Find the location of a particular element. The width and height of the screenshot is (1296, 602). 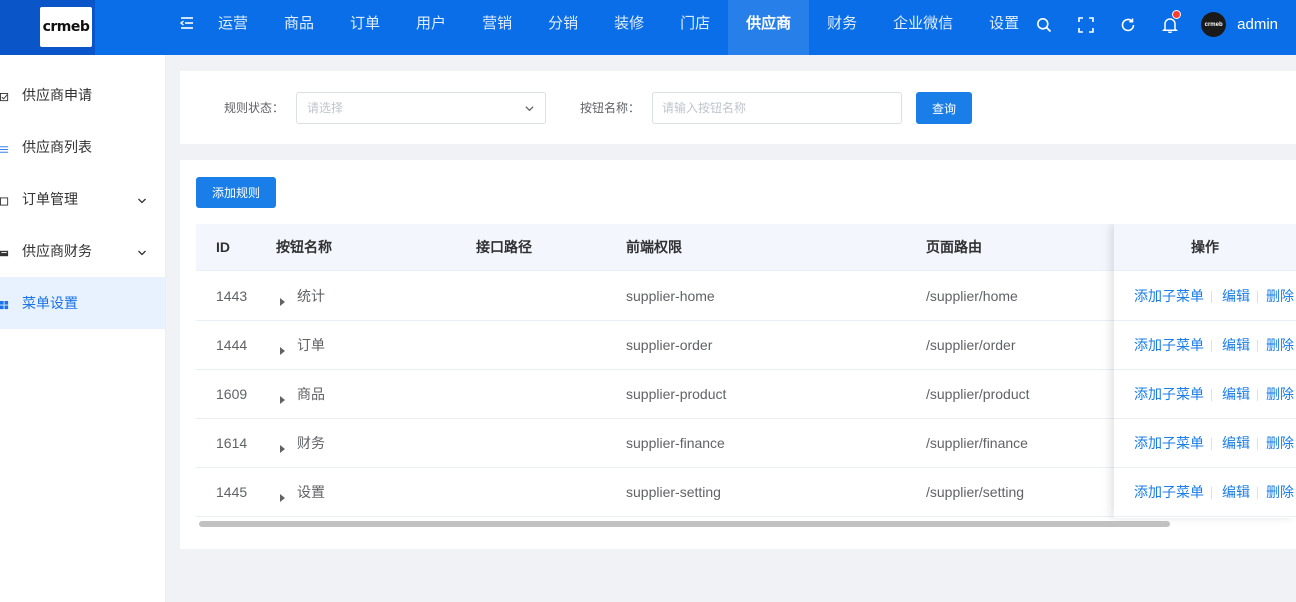

nav-item: 营销 is located at coordinates (497, 27).